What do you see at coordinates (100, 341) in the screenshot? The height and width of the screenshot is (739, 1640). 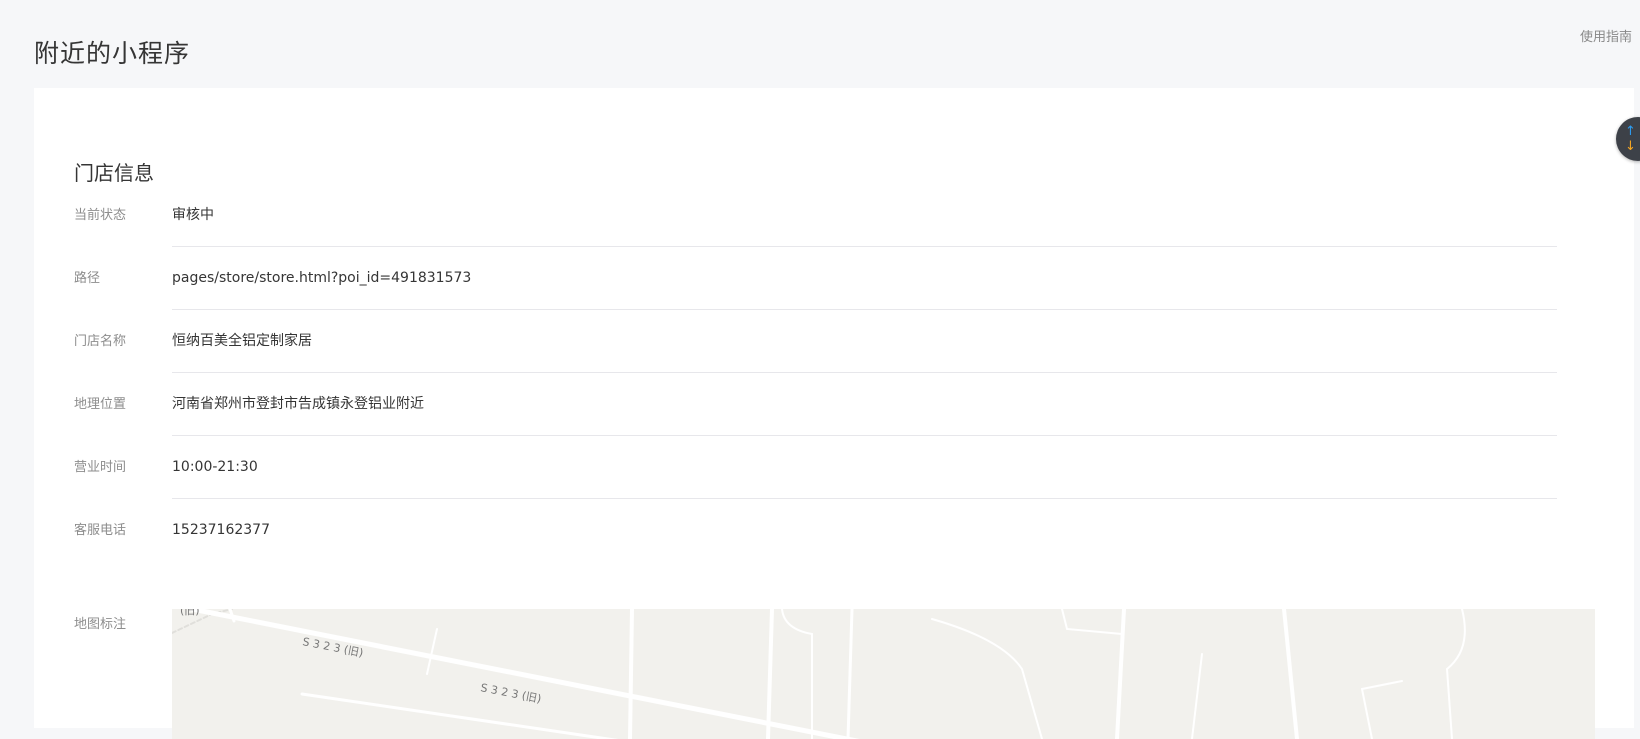 I see `row-label: 门店名称` at bounding box center [100, 341].